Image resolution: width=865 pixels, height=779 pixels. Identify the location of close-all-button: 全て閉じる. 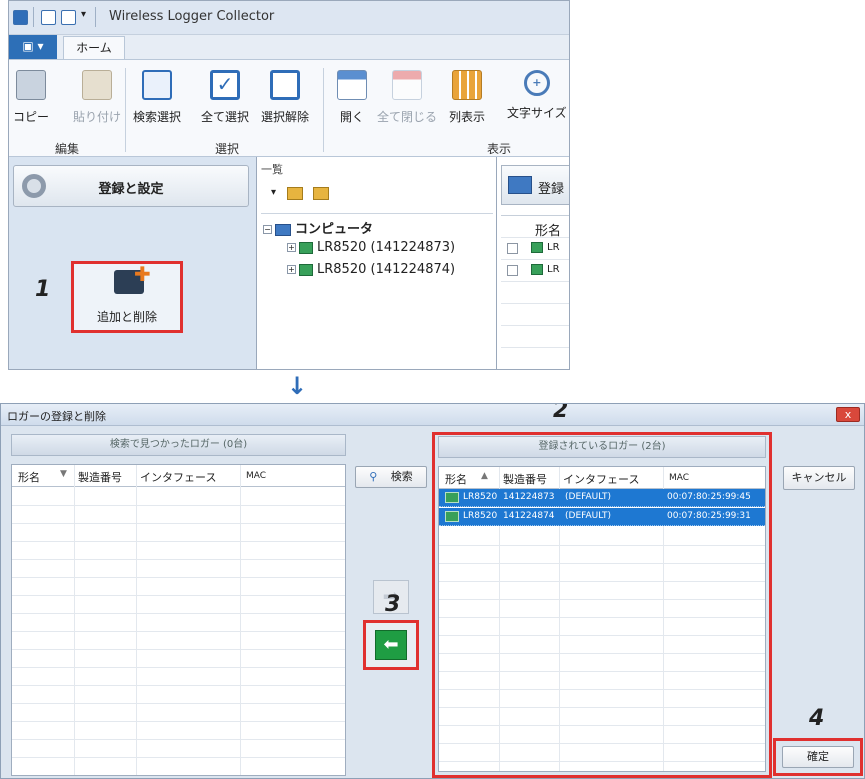
(407, 97).